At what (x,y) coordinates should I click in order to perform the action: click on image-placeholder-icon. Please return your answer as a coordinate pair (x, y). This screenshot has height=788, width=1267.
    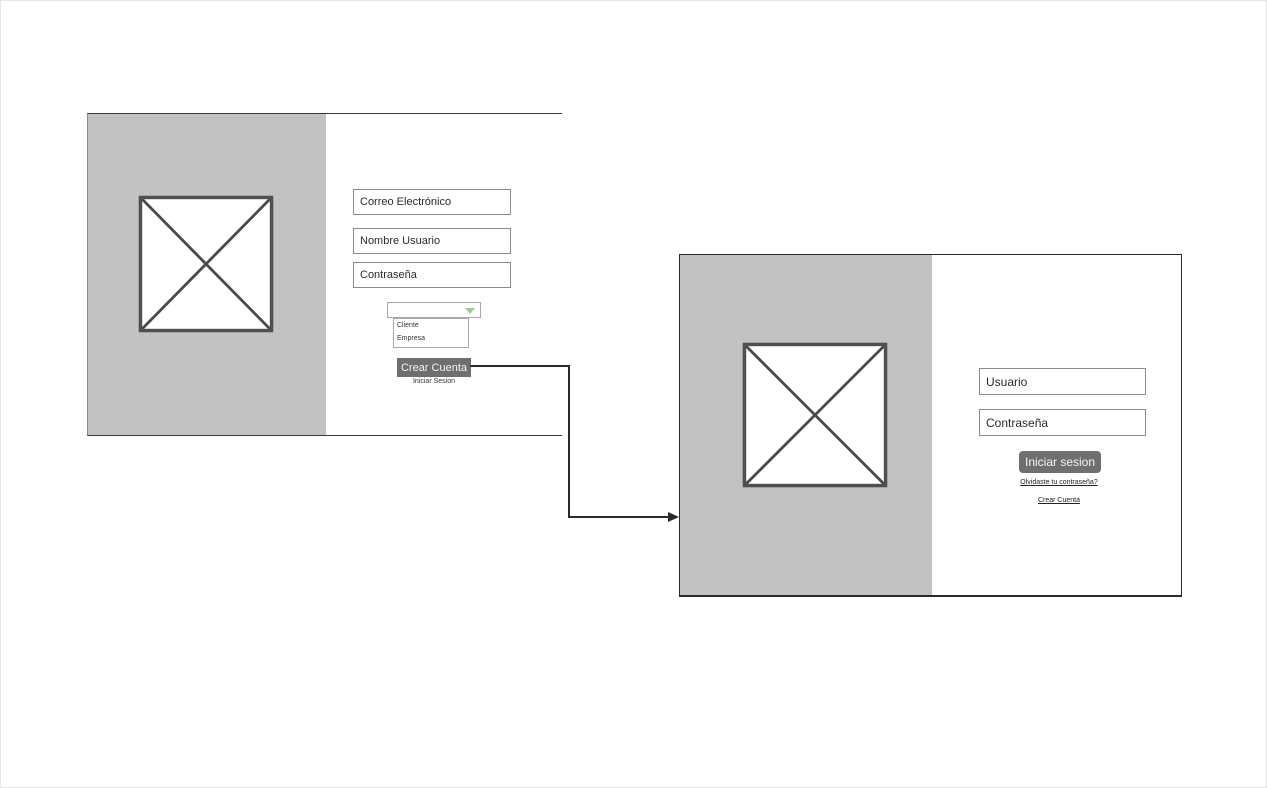
    Looking at the image, I should click on (815, 415).